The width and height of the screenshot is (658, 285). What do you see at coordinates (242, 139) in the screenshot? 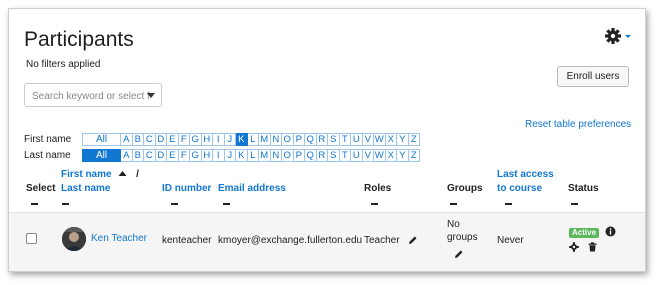
I see `first-name-initial-k: K` at bounding box center [242, 139].